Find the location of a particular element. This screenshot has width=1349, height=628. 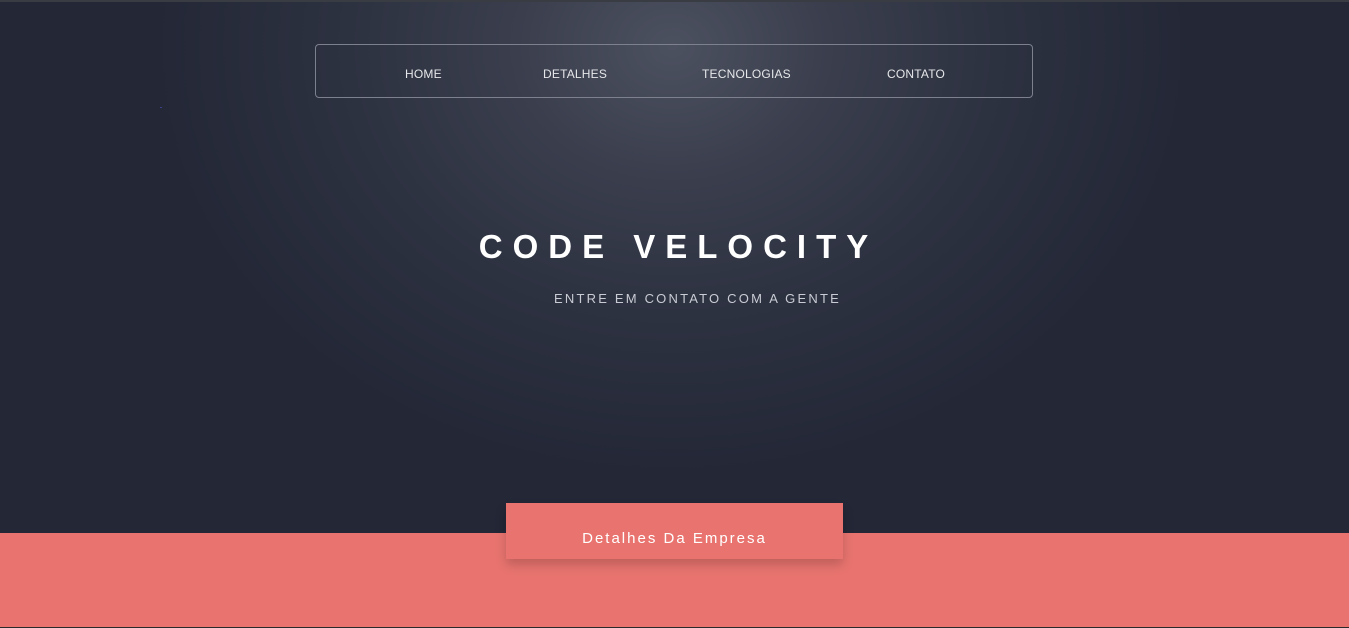

hero-title: CODE VELOCITY is located at coordinates (678, 246).